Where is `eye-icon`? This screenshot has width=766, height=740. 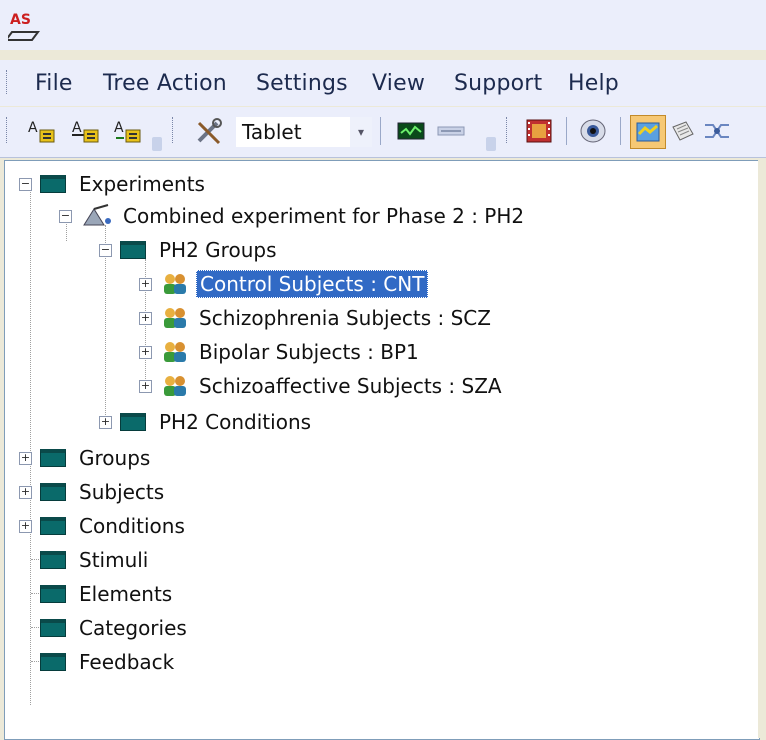
eye-icon is located at coordinates (593, 131).